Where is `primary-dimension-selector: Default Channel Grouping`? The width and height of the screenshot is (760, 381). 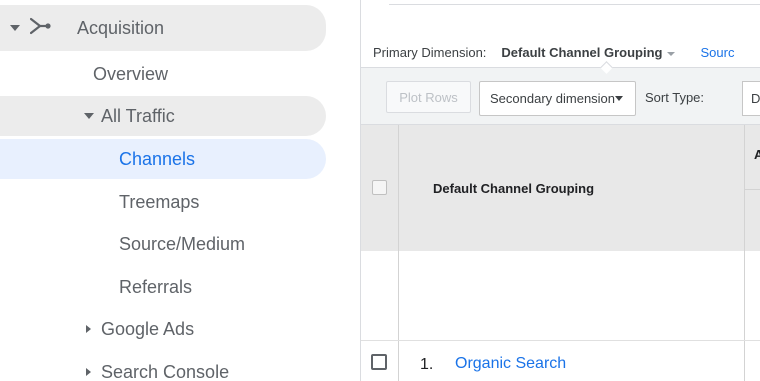 primary-dimension-selector: Default Channel Grouping is located at coordinates (581, 52).